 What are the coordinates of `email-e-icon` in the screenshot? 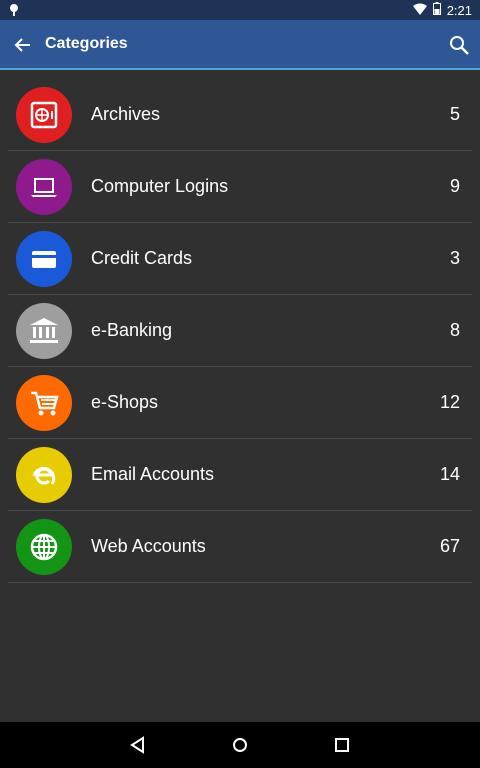 It's located at (44, 475).